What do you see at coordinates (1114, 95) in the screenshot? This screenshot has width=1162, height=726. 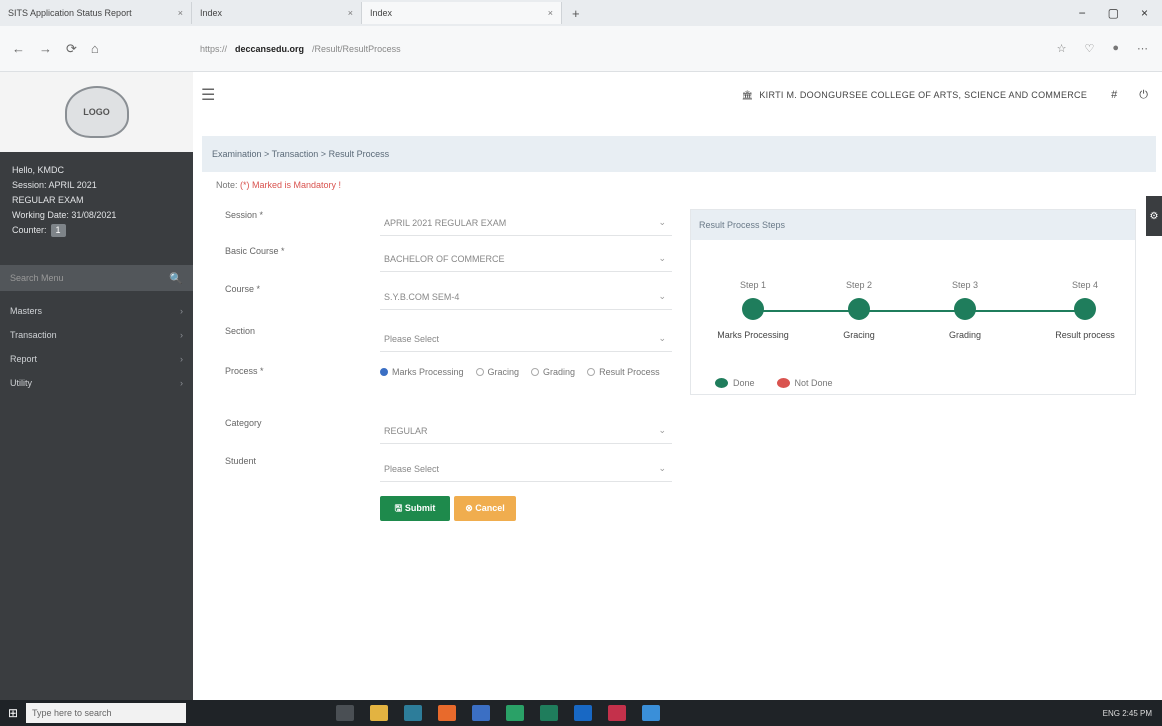 I see `hash-icon: #` at bounding box center [1114, 95].